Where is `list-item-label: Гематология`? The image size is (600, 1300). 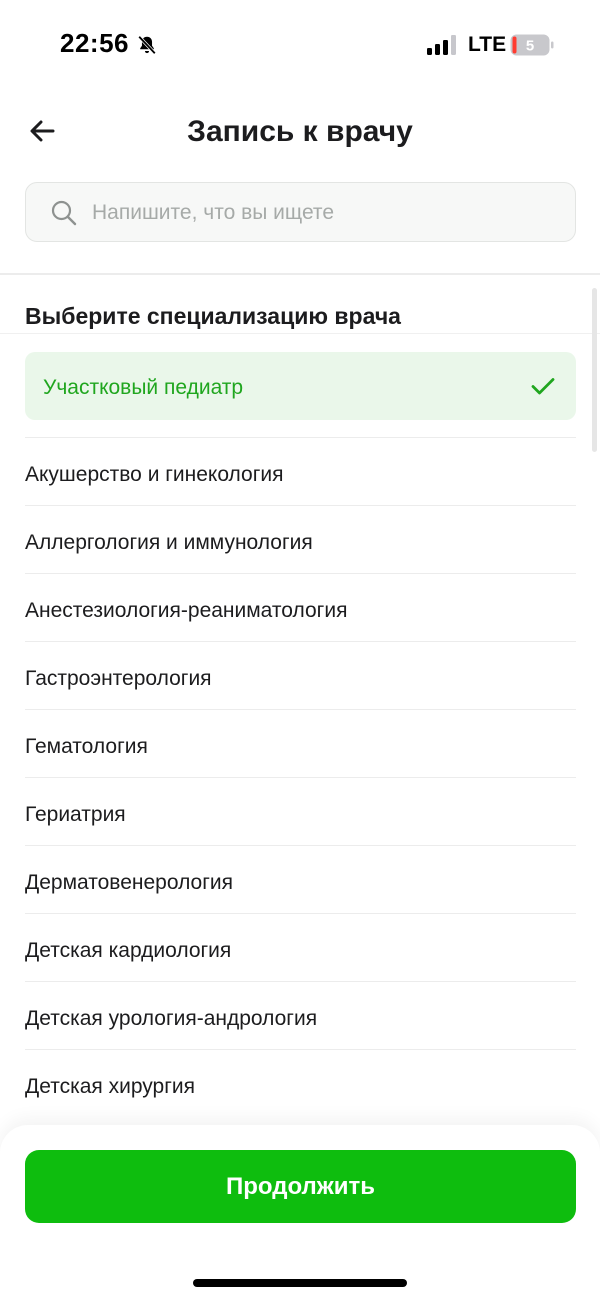 list-item-label: Гематология is located at coordinates (86, 746).